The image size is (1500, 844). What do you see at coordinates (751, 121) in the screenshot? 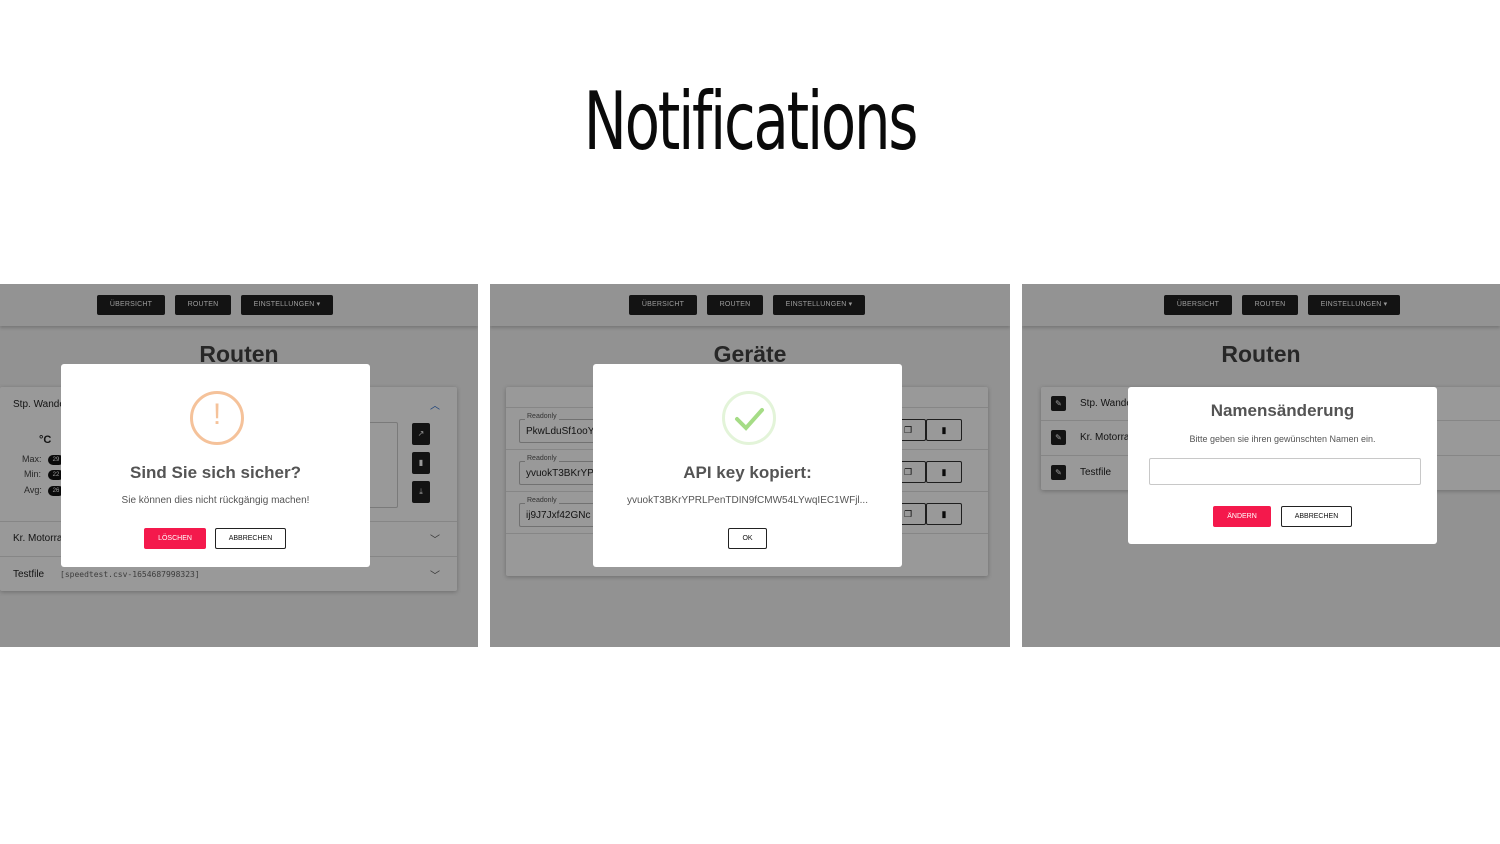
I see `page-title: Notifications` at bounding box center [751, 121].